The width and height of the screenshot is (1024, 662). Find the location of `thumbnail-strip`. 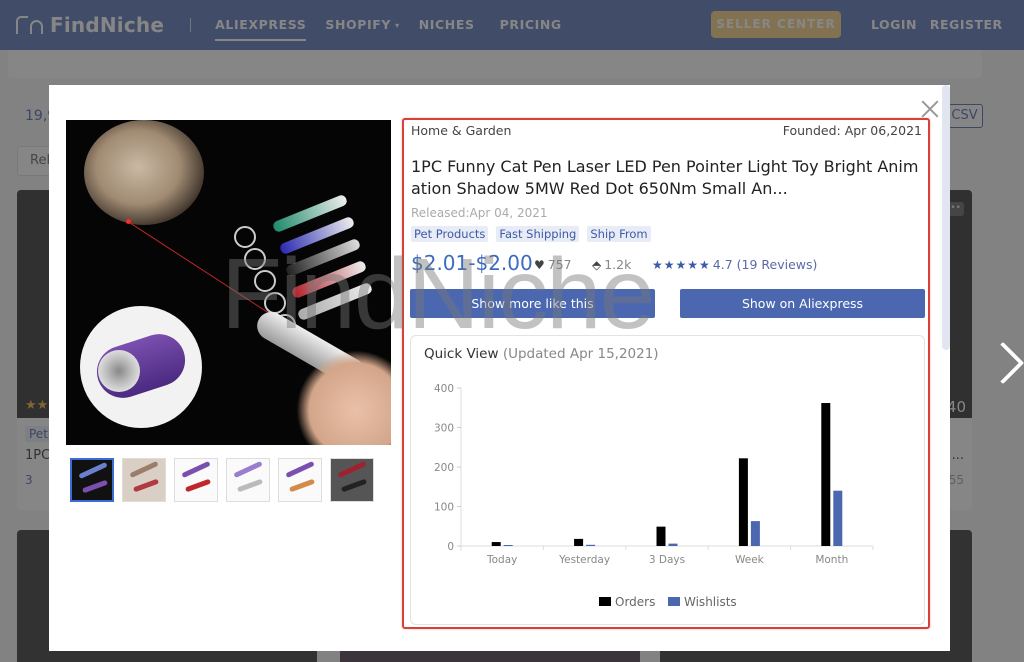

thumbnail-strip is located at coordinates (226, 480).